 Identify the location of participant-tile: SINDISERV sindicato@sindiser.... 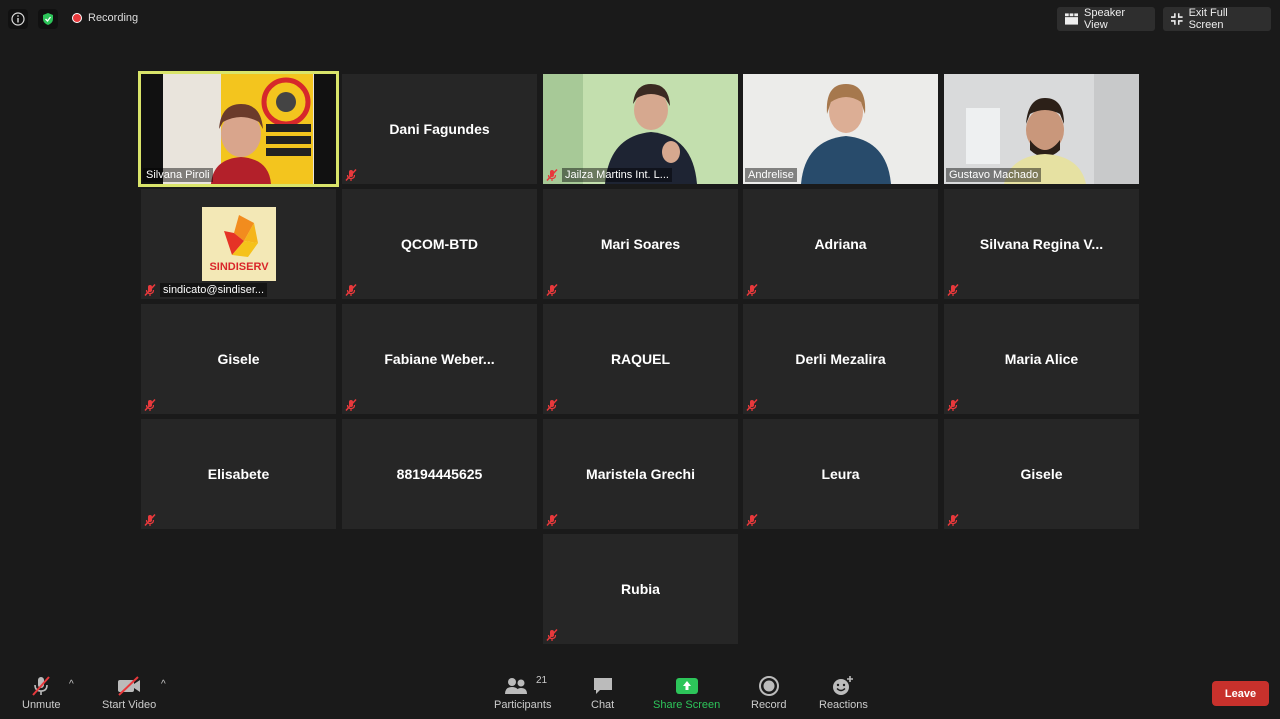
(238, 244).